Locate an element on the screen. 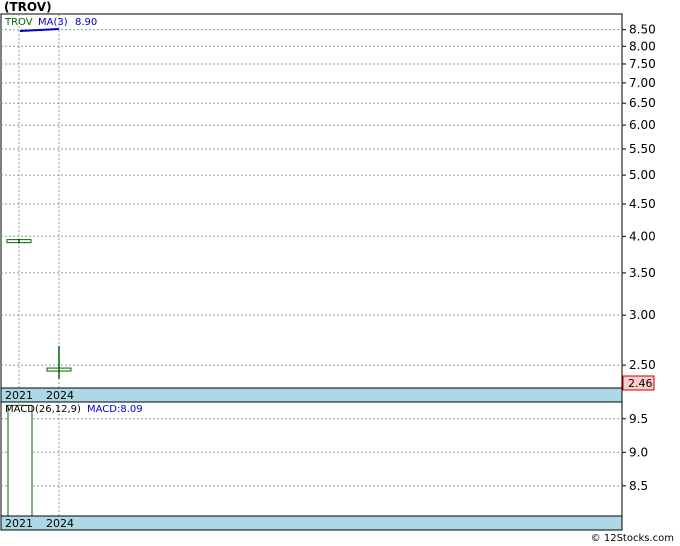 This screenshot has width=680, height=546. macd-legend-value: MACD:8.09 is located at coordinates (115, 409).